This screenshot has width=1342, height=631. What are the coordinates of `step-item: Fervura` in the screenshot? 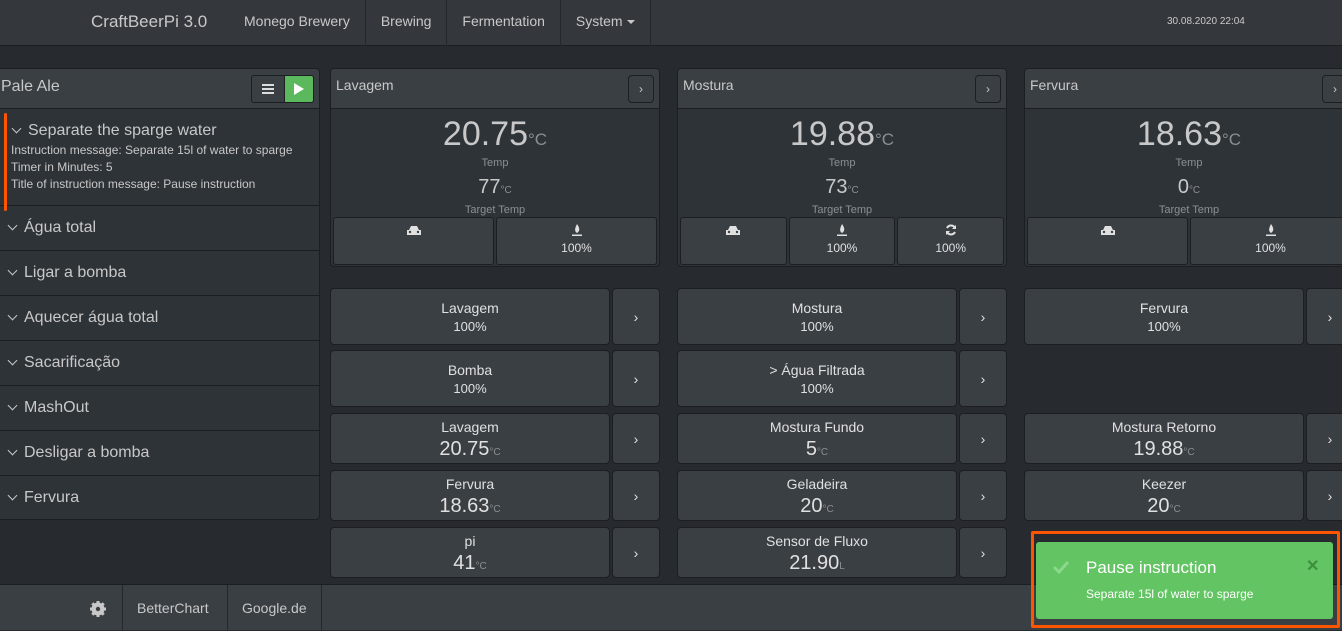 It's located at (159, 497).